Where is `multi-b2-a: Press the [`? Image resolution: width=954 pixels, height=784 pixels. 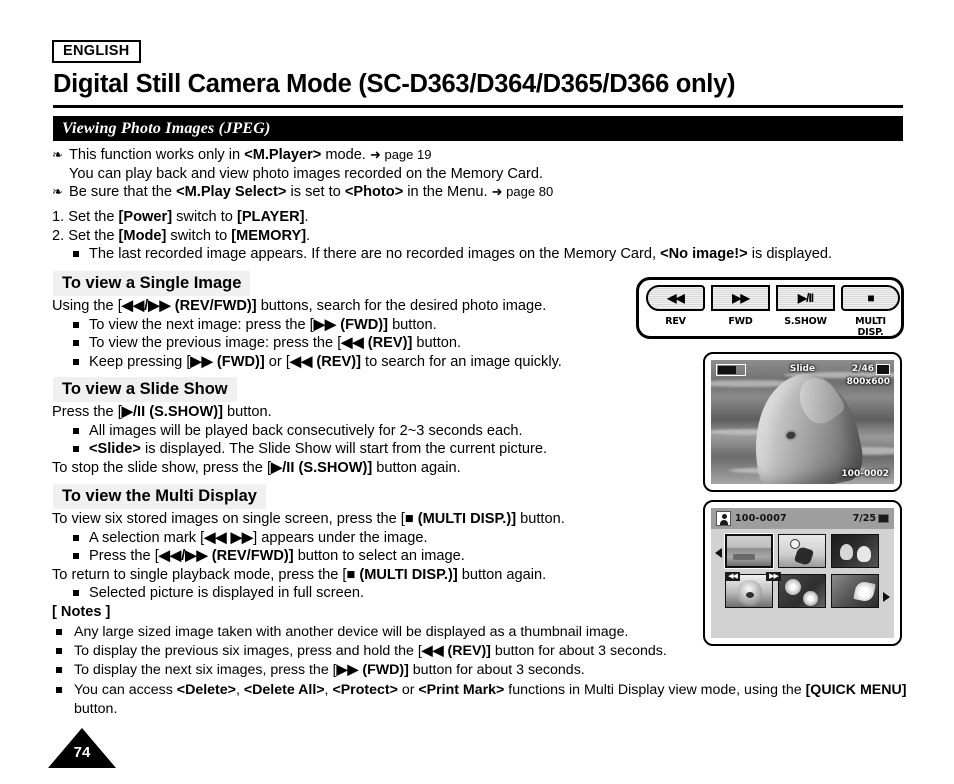 multi-b2-a: Press the [ is located at coordinates (124, 556).